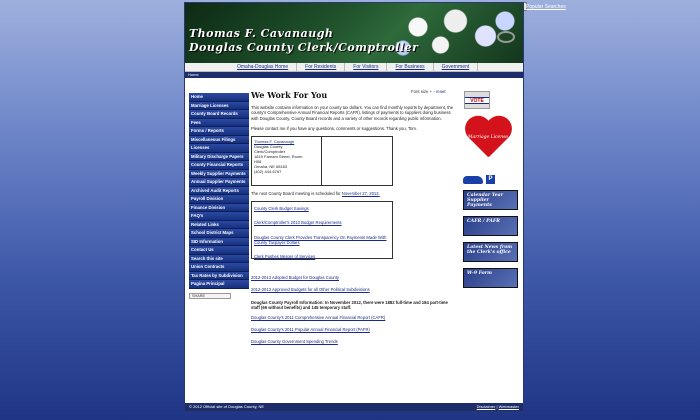 This screenshot has width=700, height=420. What do you see at coordinates (354, 75) in the screenshot?
I see `breadcrumb: Home` at bounding box center [354, 75].